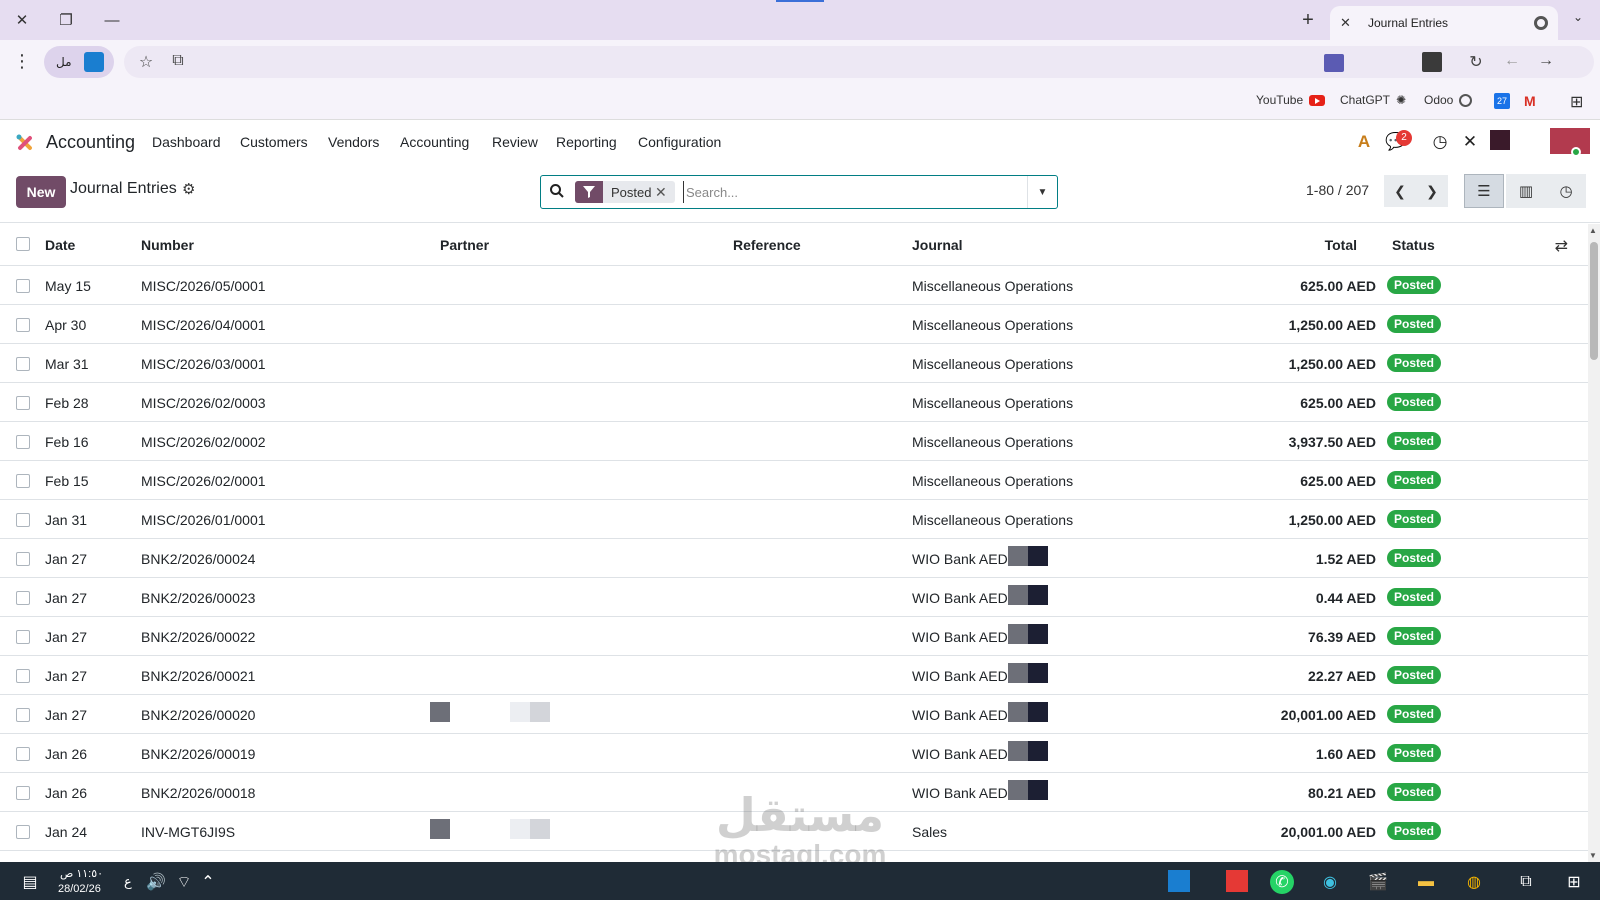  What do you see at coordinates (25, 143) in the screenshot?
I see `accounting-app-logo-icon` at bounding box center [25, 143].